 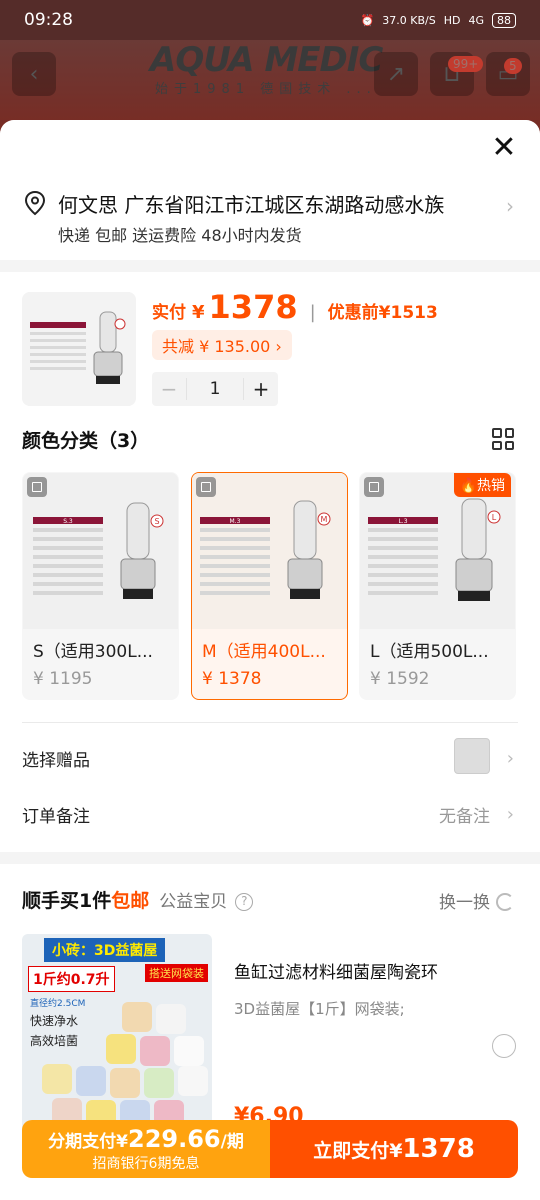 I want to click on variant-image: M.3 M, so click(x=269, y=551).